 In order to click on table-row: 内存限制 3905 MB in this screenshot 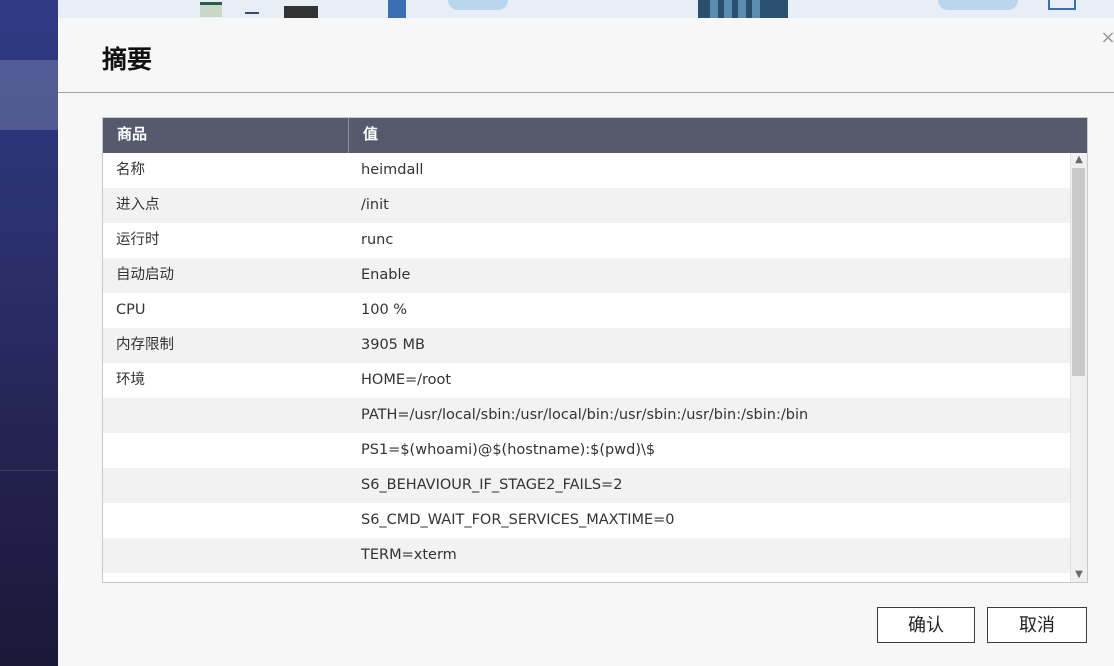, I will do `click(587, 345)`.